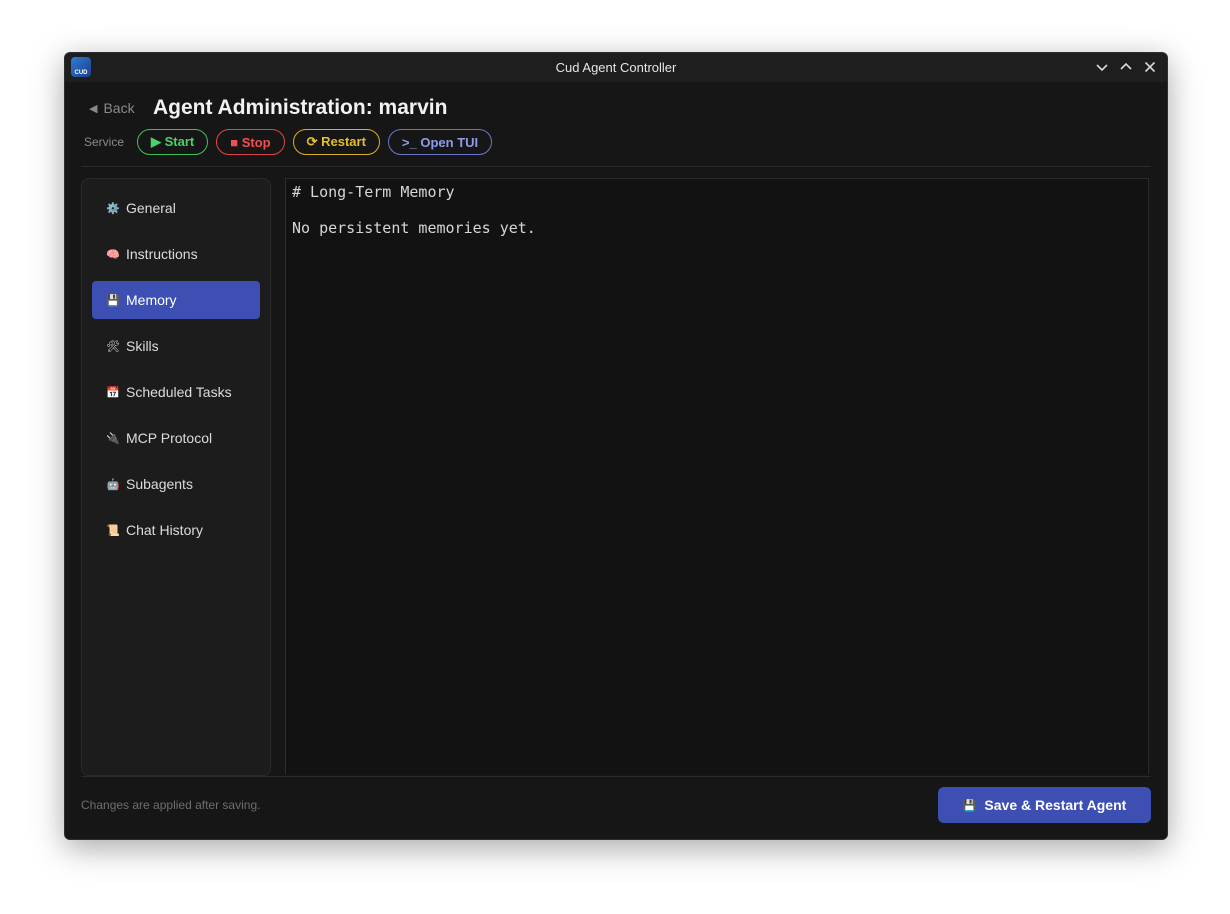 The height and width of the screenshot is (914, 1230). I want to click on start-button: ▶ Start, so click(173, 142).